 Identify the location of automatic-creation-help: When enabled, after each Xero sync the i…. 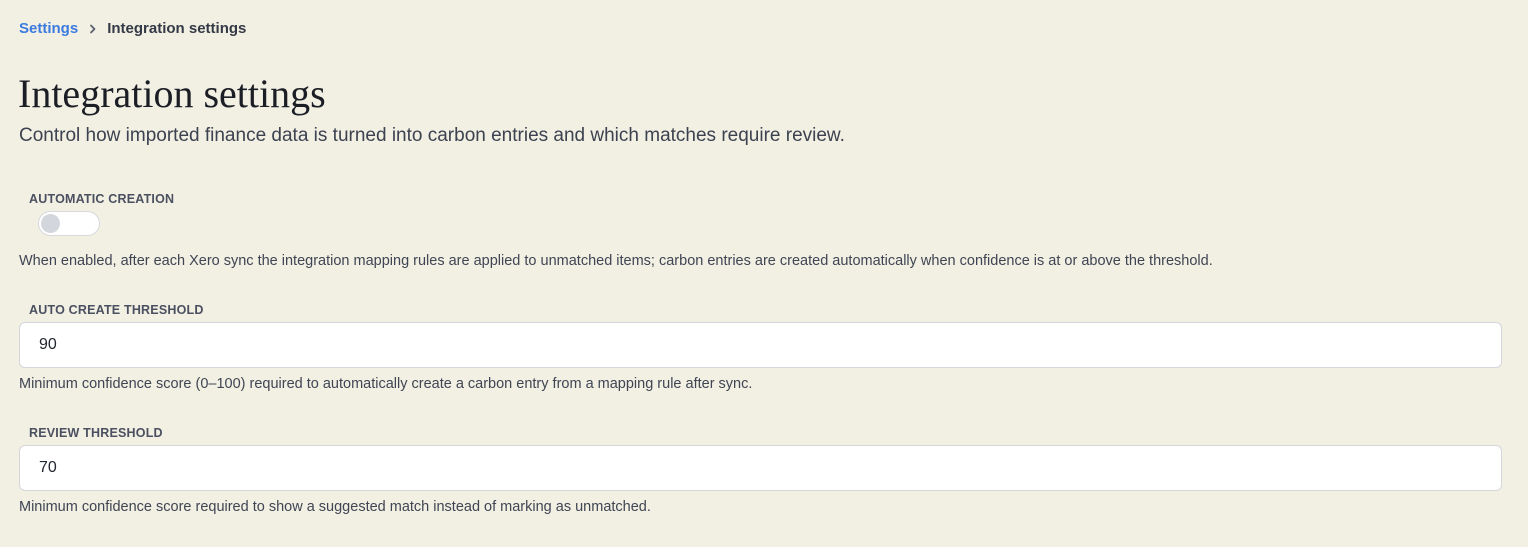
(616, 261).